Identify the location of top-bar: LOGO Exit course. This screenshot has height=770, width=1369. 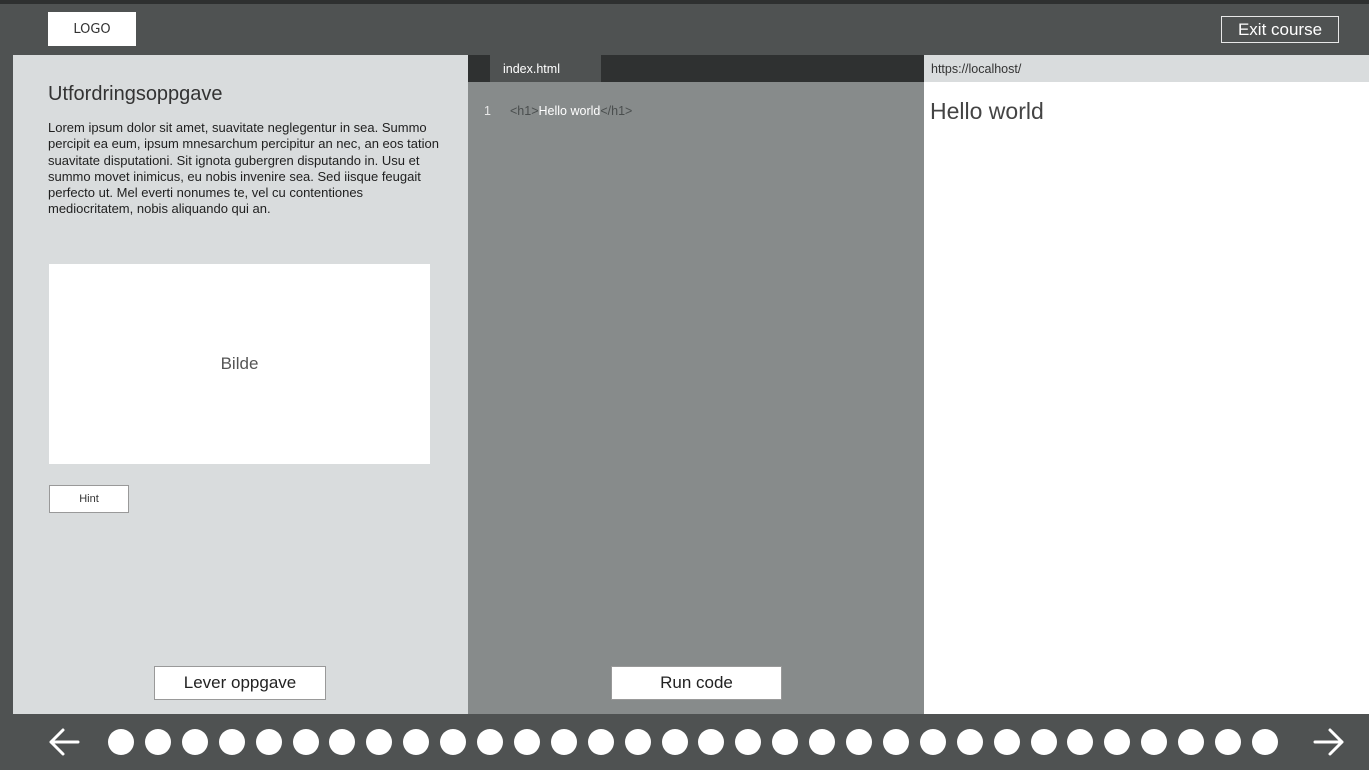
(684, 27).